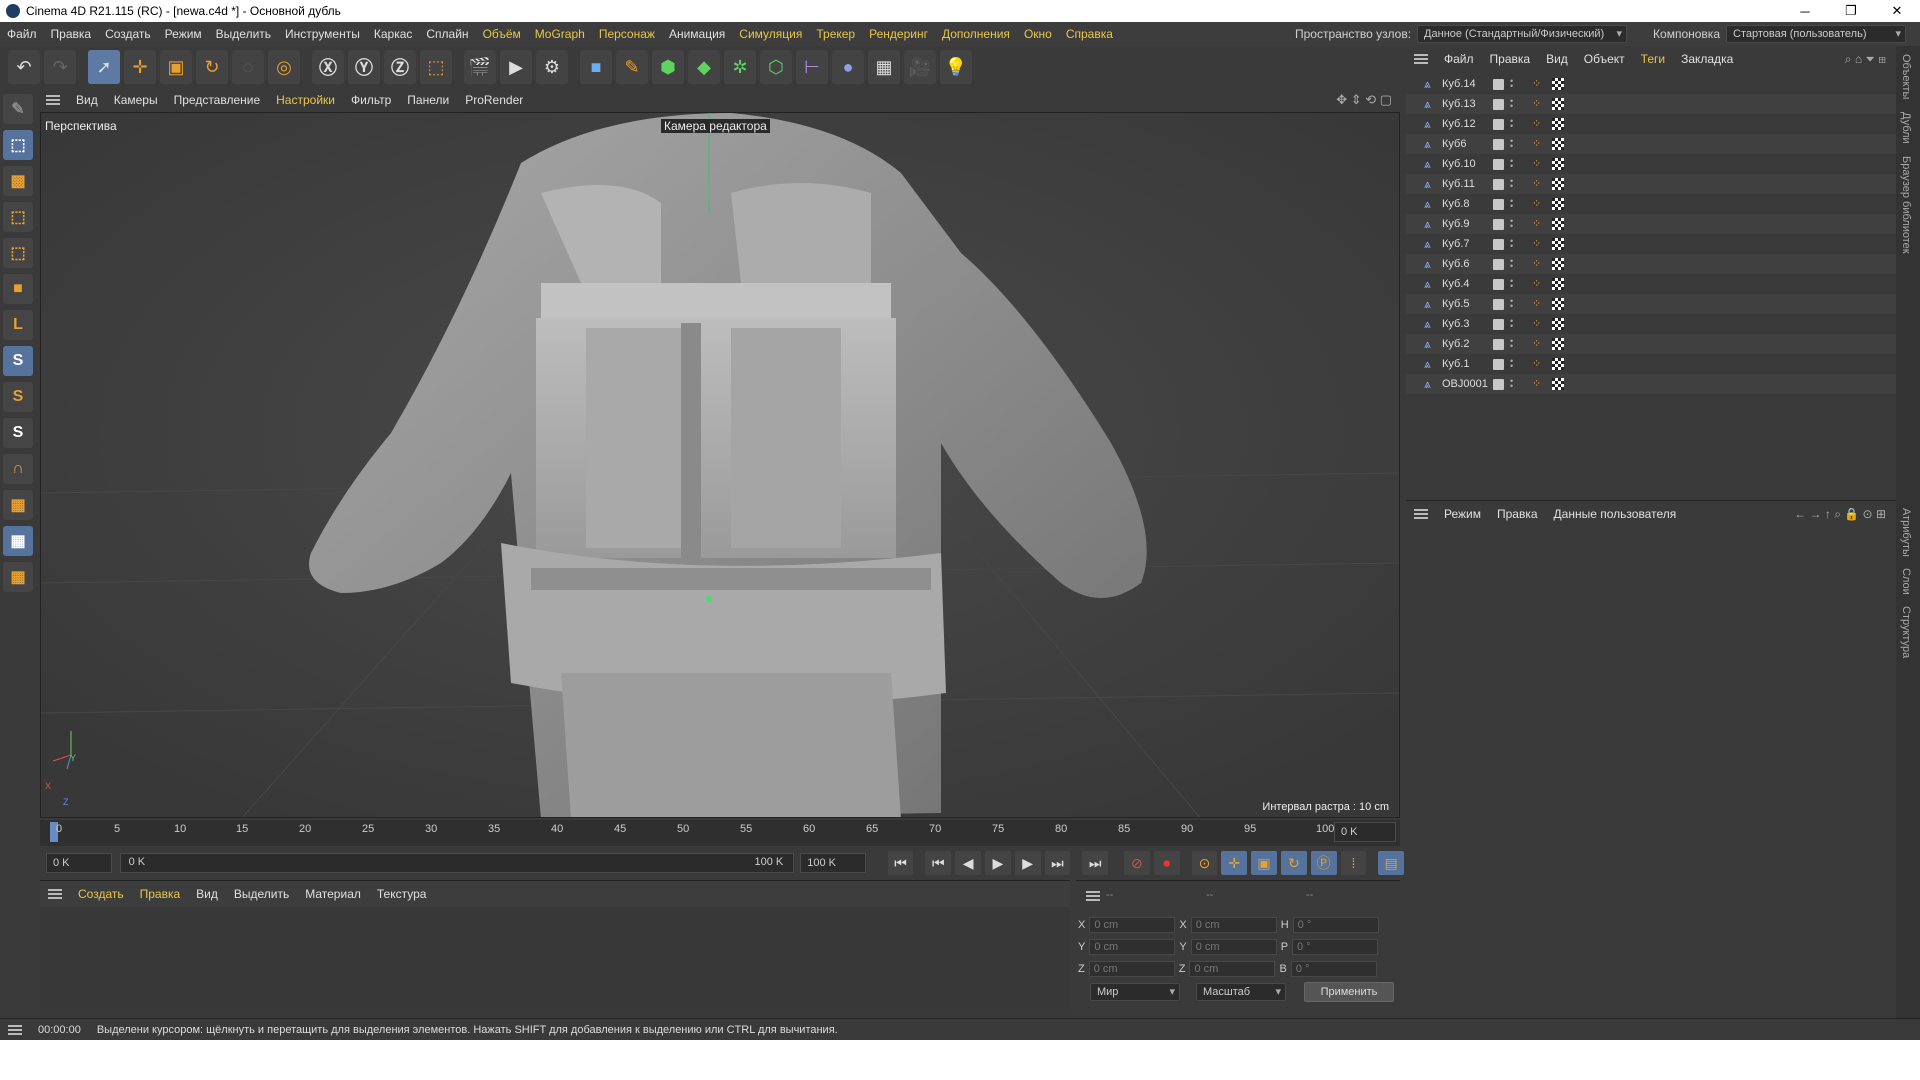  I want to click on obj-menu-view: Вид, so click(1557, 59).